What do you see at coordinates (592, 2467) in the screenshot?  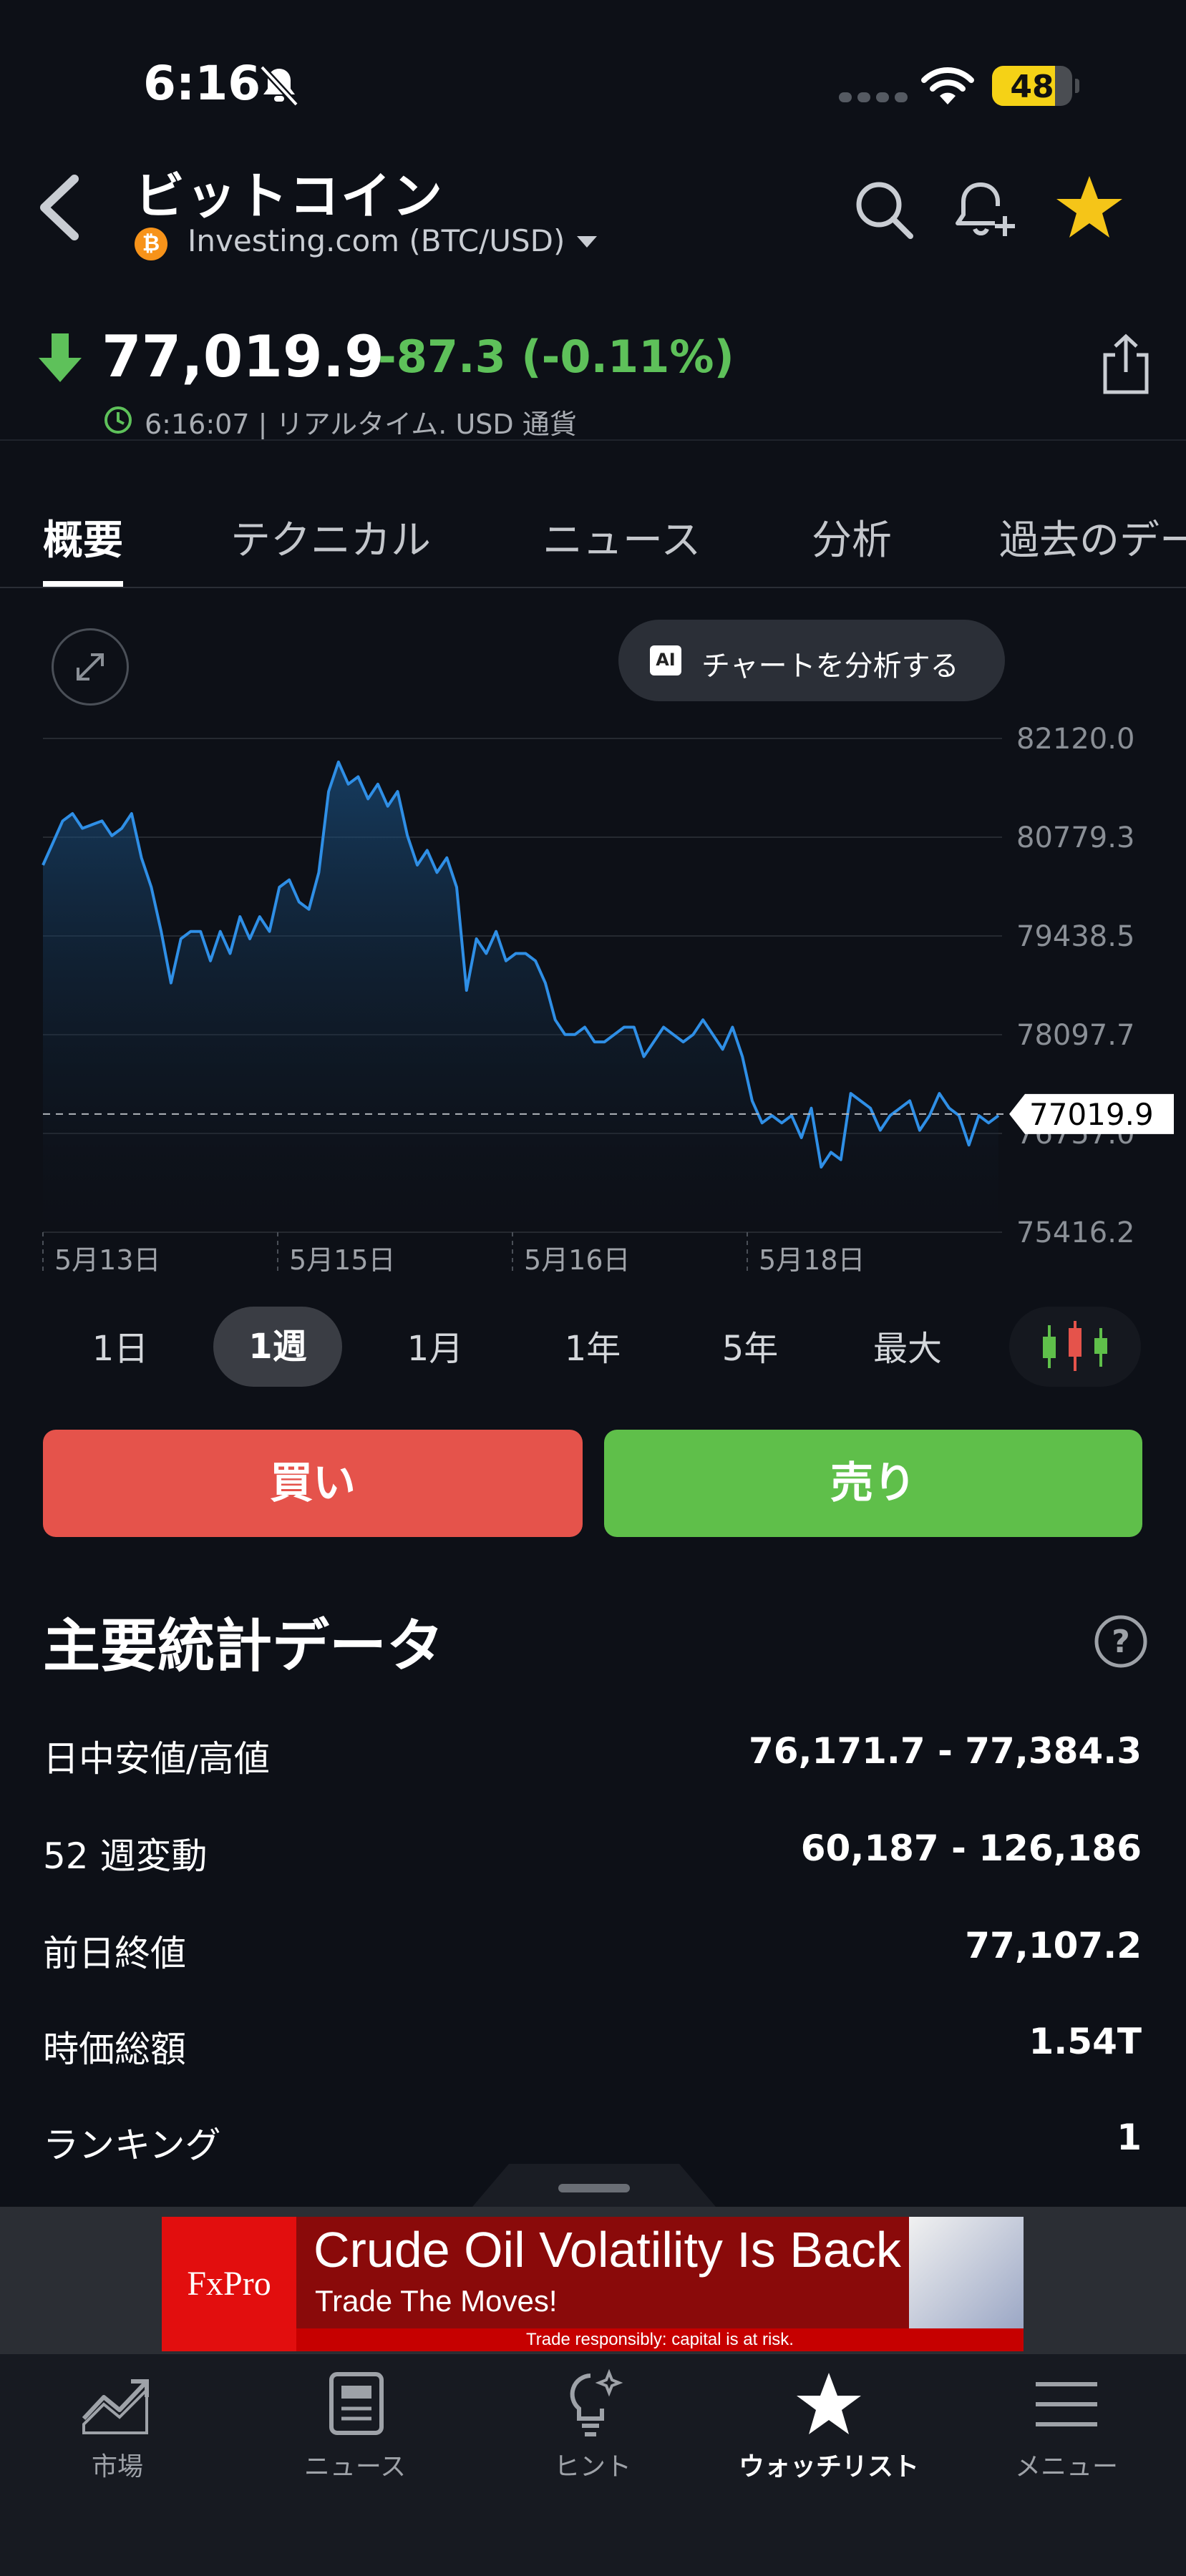 I see `nav-label: ヒント` at bounding box center [592, 2467].